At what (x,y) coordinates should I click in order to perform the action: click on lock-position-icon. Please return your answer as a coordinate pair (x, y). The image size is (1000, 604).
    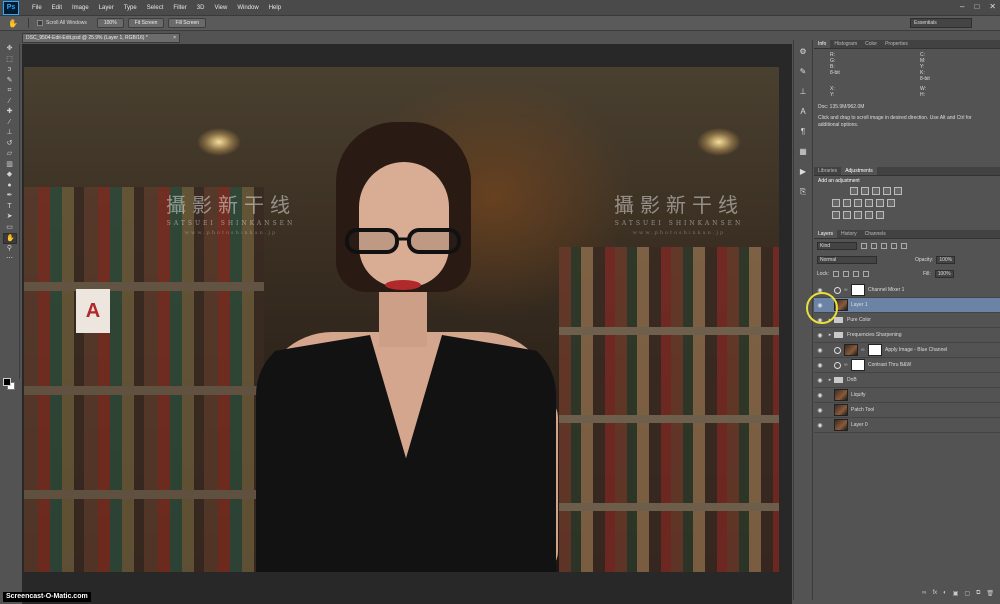
    Looking at the image, I should click on (855, 273).